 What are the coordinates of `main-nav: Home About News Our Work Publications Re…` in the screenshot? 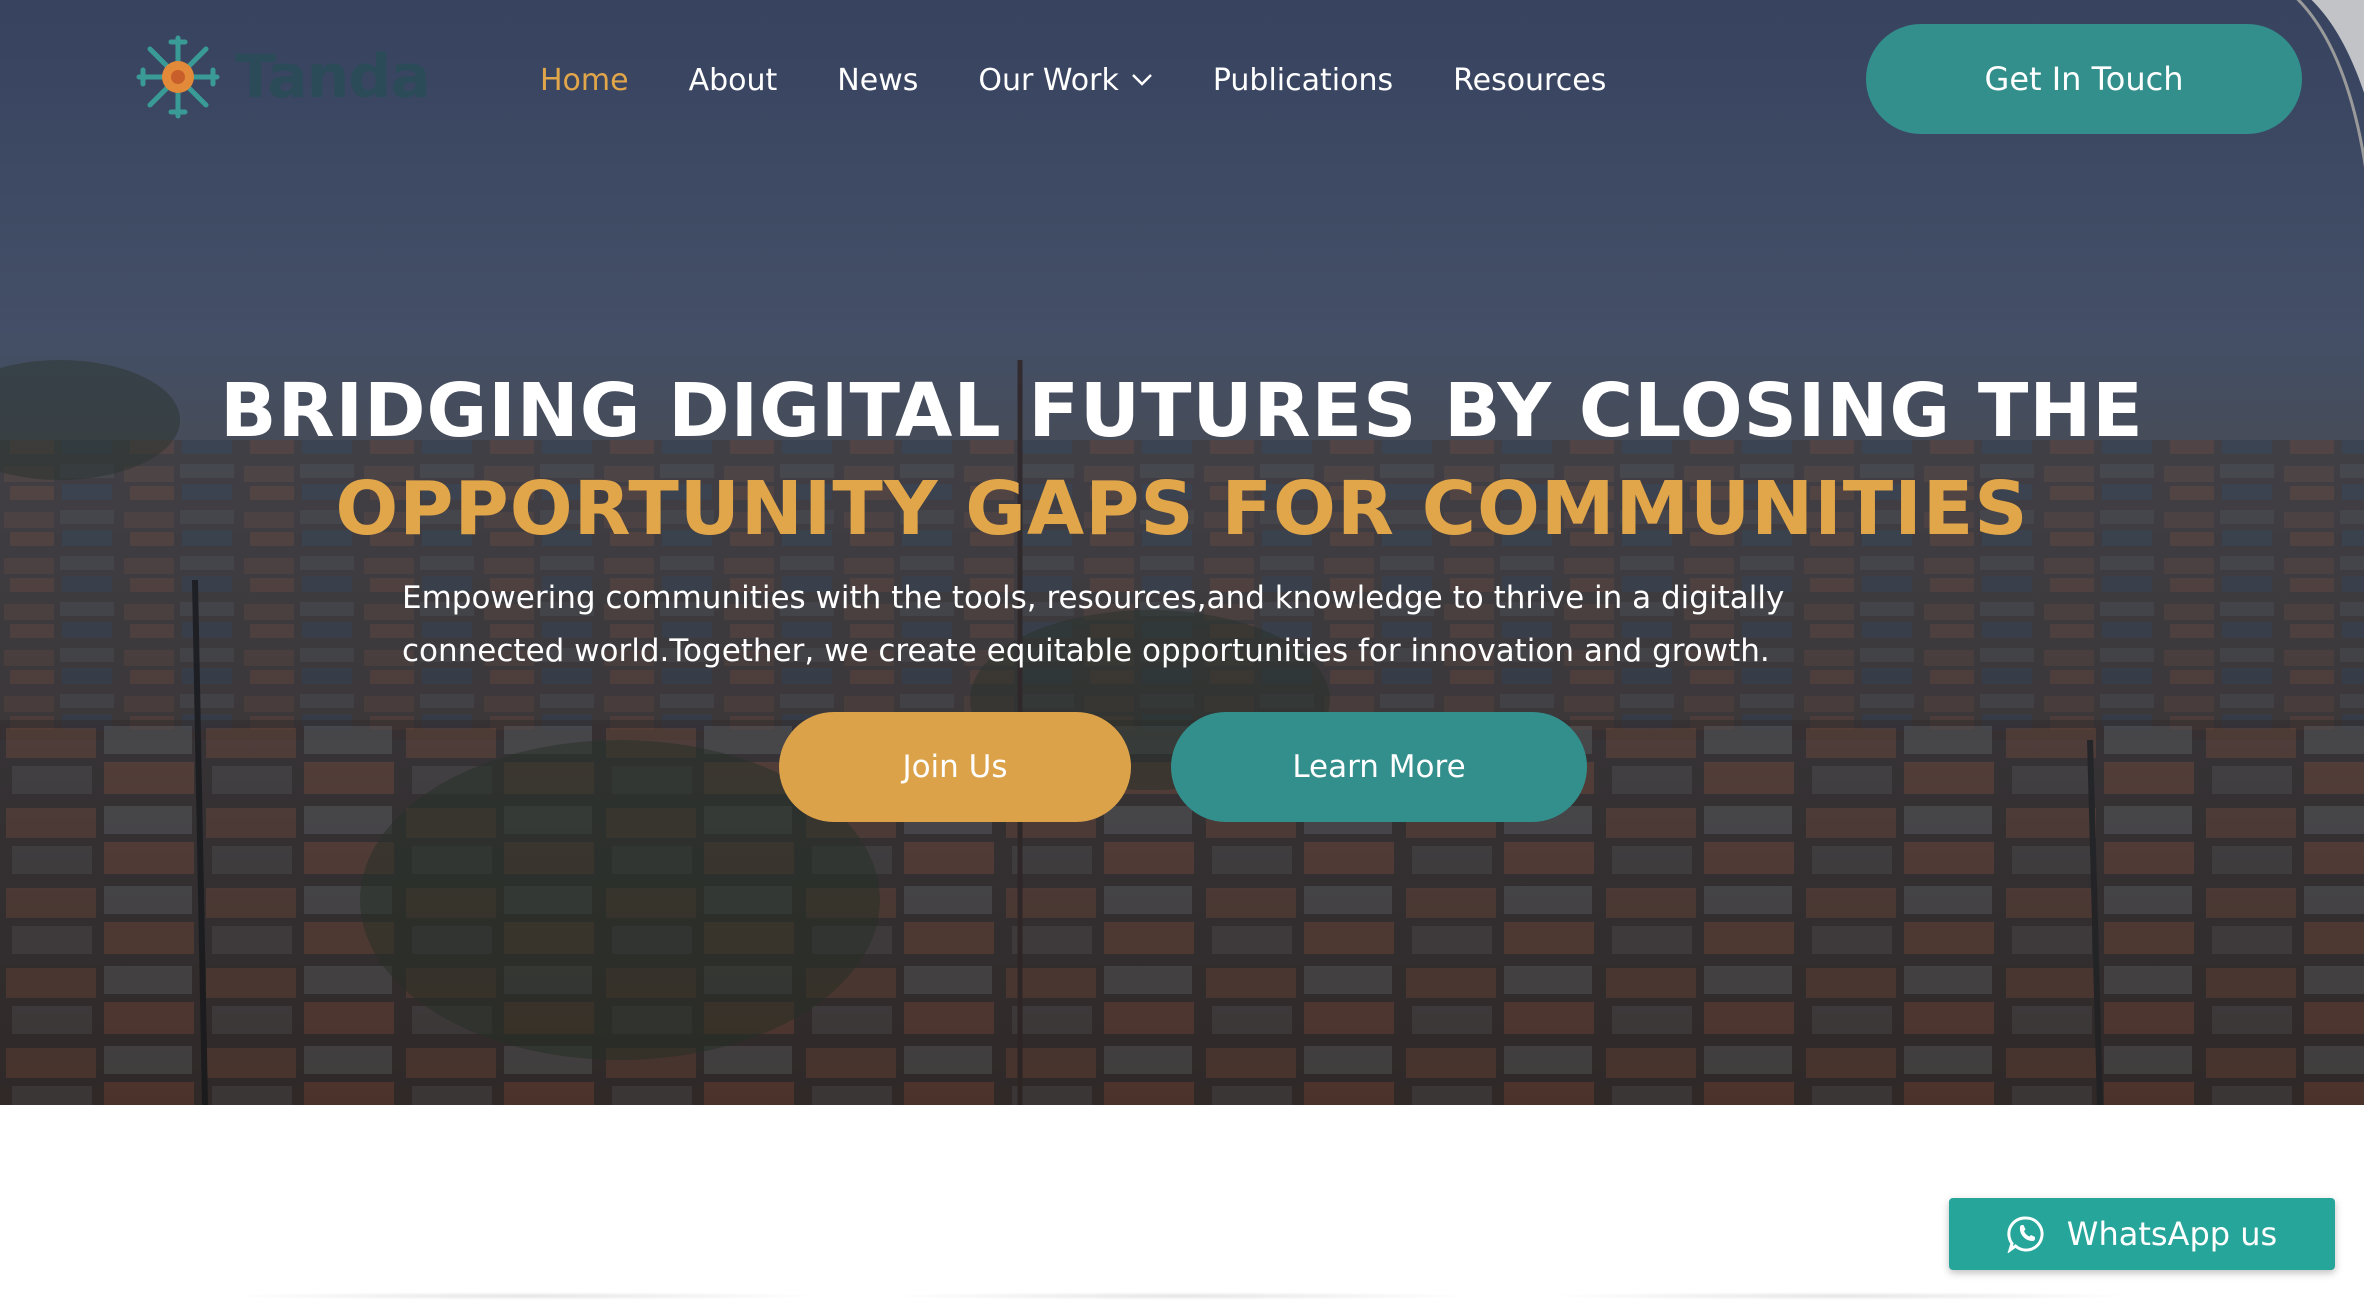 It's located at (1103, 80).